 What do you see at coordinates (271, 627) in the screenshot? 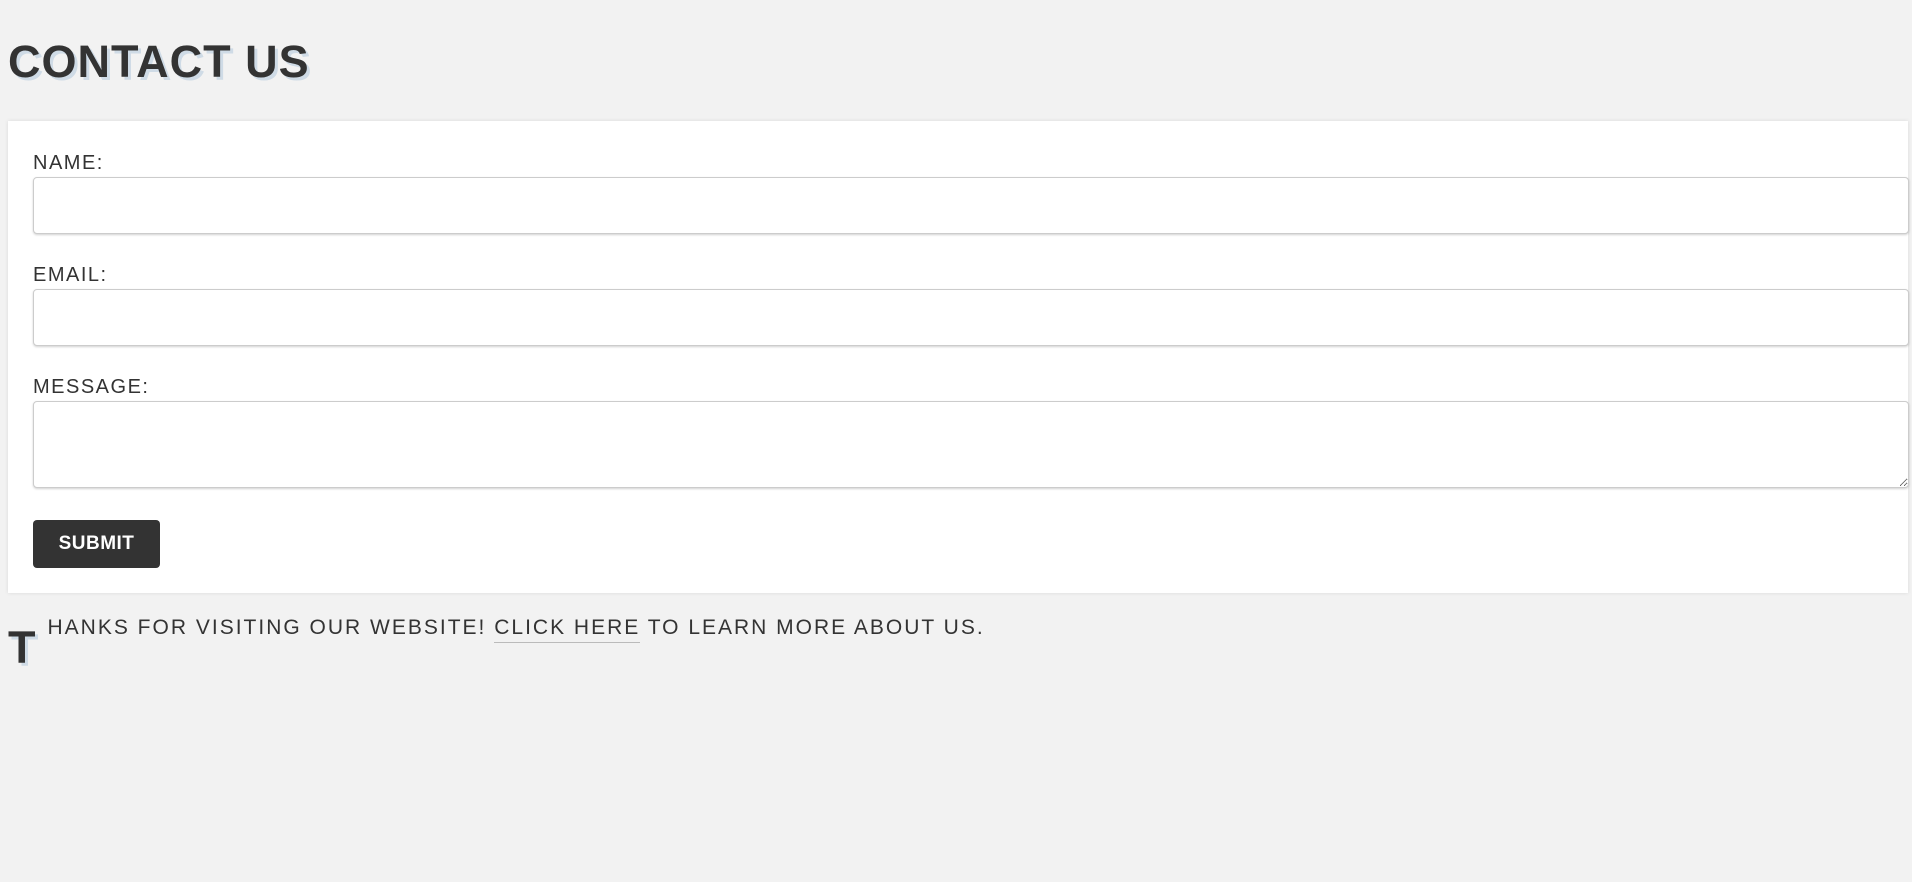
I see `footer-text-before: HANKS FOR VISITING OUR WEBSITE!` at bounding box center [271, 627].